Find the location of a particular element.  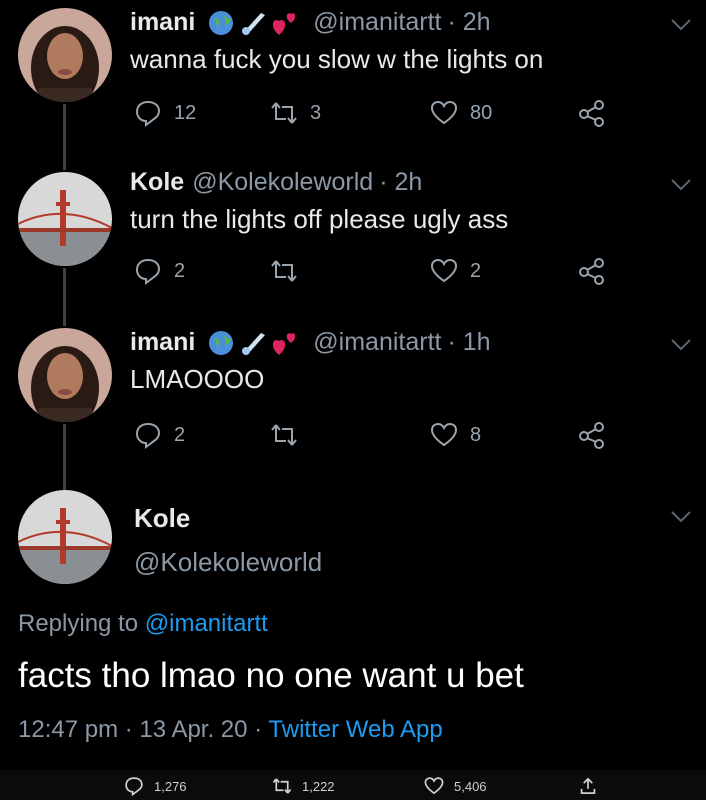

tweet-time: 12:47 pm is located at coordinates (68, 729).